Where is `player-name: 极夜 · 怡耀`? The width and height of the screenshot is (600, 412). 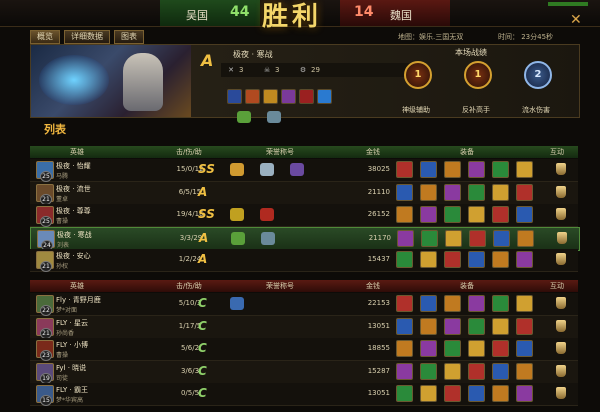
player-name: 极夜 · 怡耀 is located at coordinates (73, 166).